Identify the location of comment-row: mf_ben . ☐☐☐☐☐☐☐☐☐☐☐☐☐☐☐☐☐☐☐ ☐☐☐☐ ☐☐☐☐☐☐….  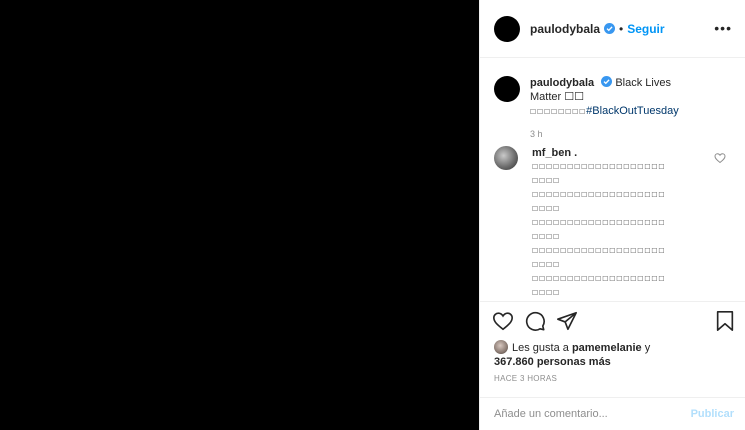
(598, 223).